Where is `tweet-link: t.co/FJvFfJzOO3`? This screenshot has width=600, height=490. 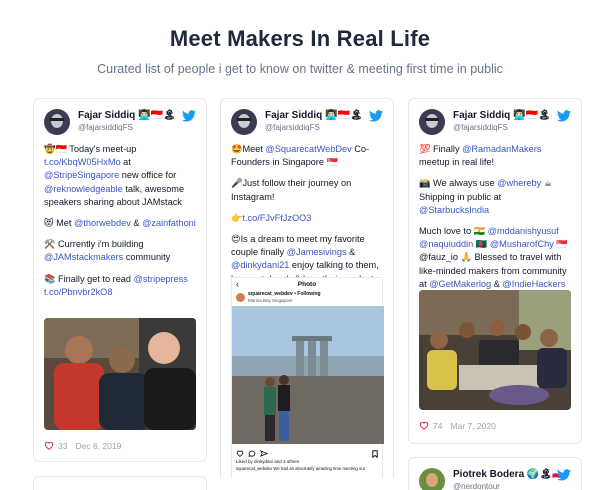 tweet-link: t.co/FJvFfJzOO3 is located at coordinates (276, 218).